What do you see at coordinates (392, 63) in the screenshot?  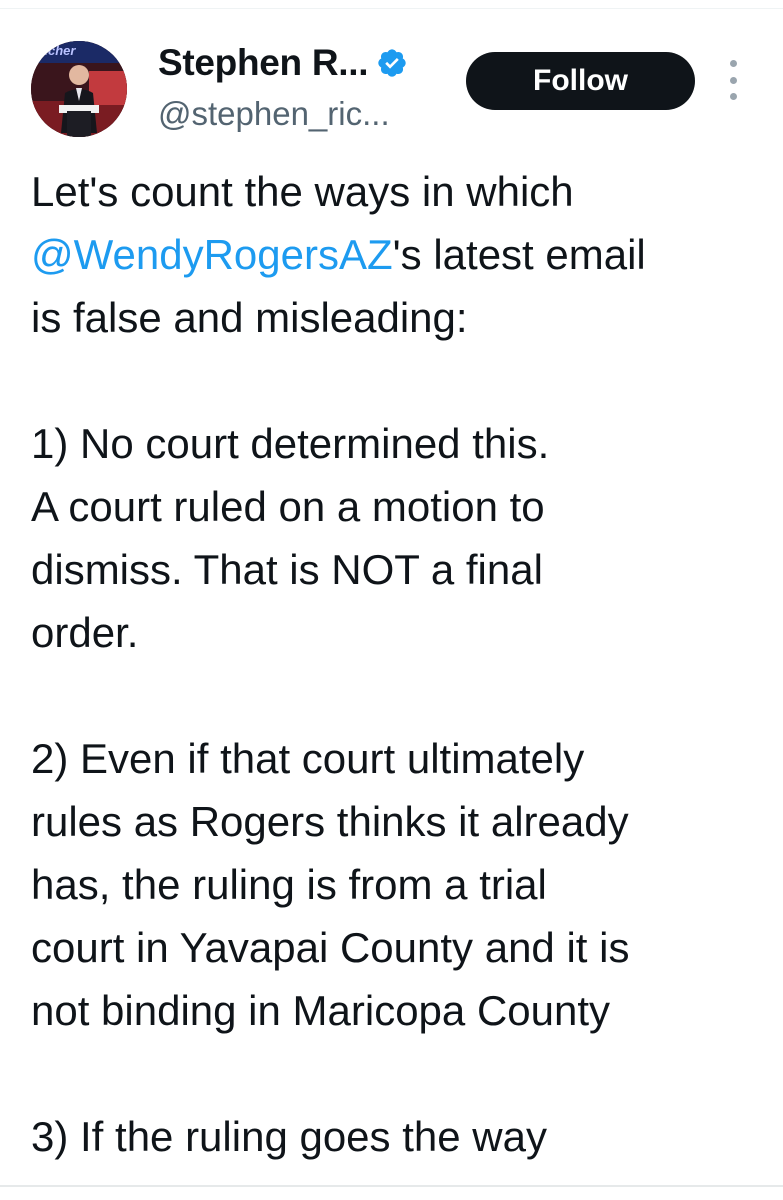 I see `verified-badge-icon` at bounding box center [392, 63].